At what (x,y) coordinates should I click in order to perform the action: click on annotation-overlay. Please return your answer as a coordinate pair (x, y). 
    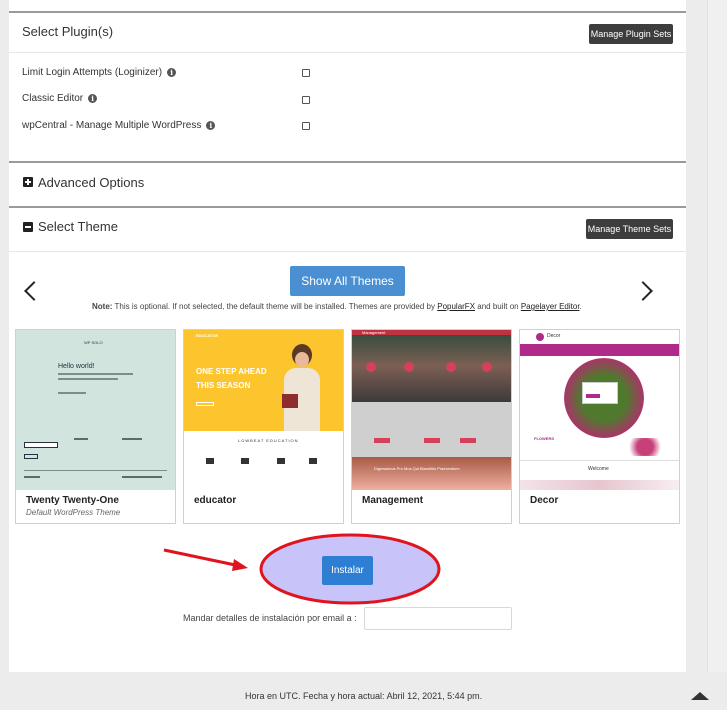
    Looking at the image, I should click on (302, 569).